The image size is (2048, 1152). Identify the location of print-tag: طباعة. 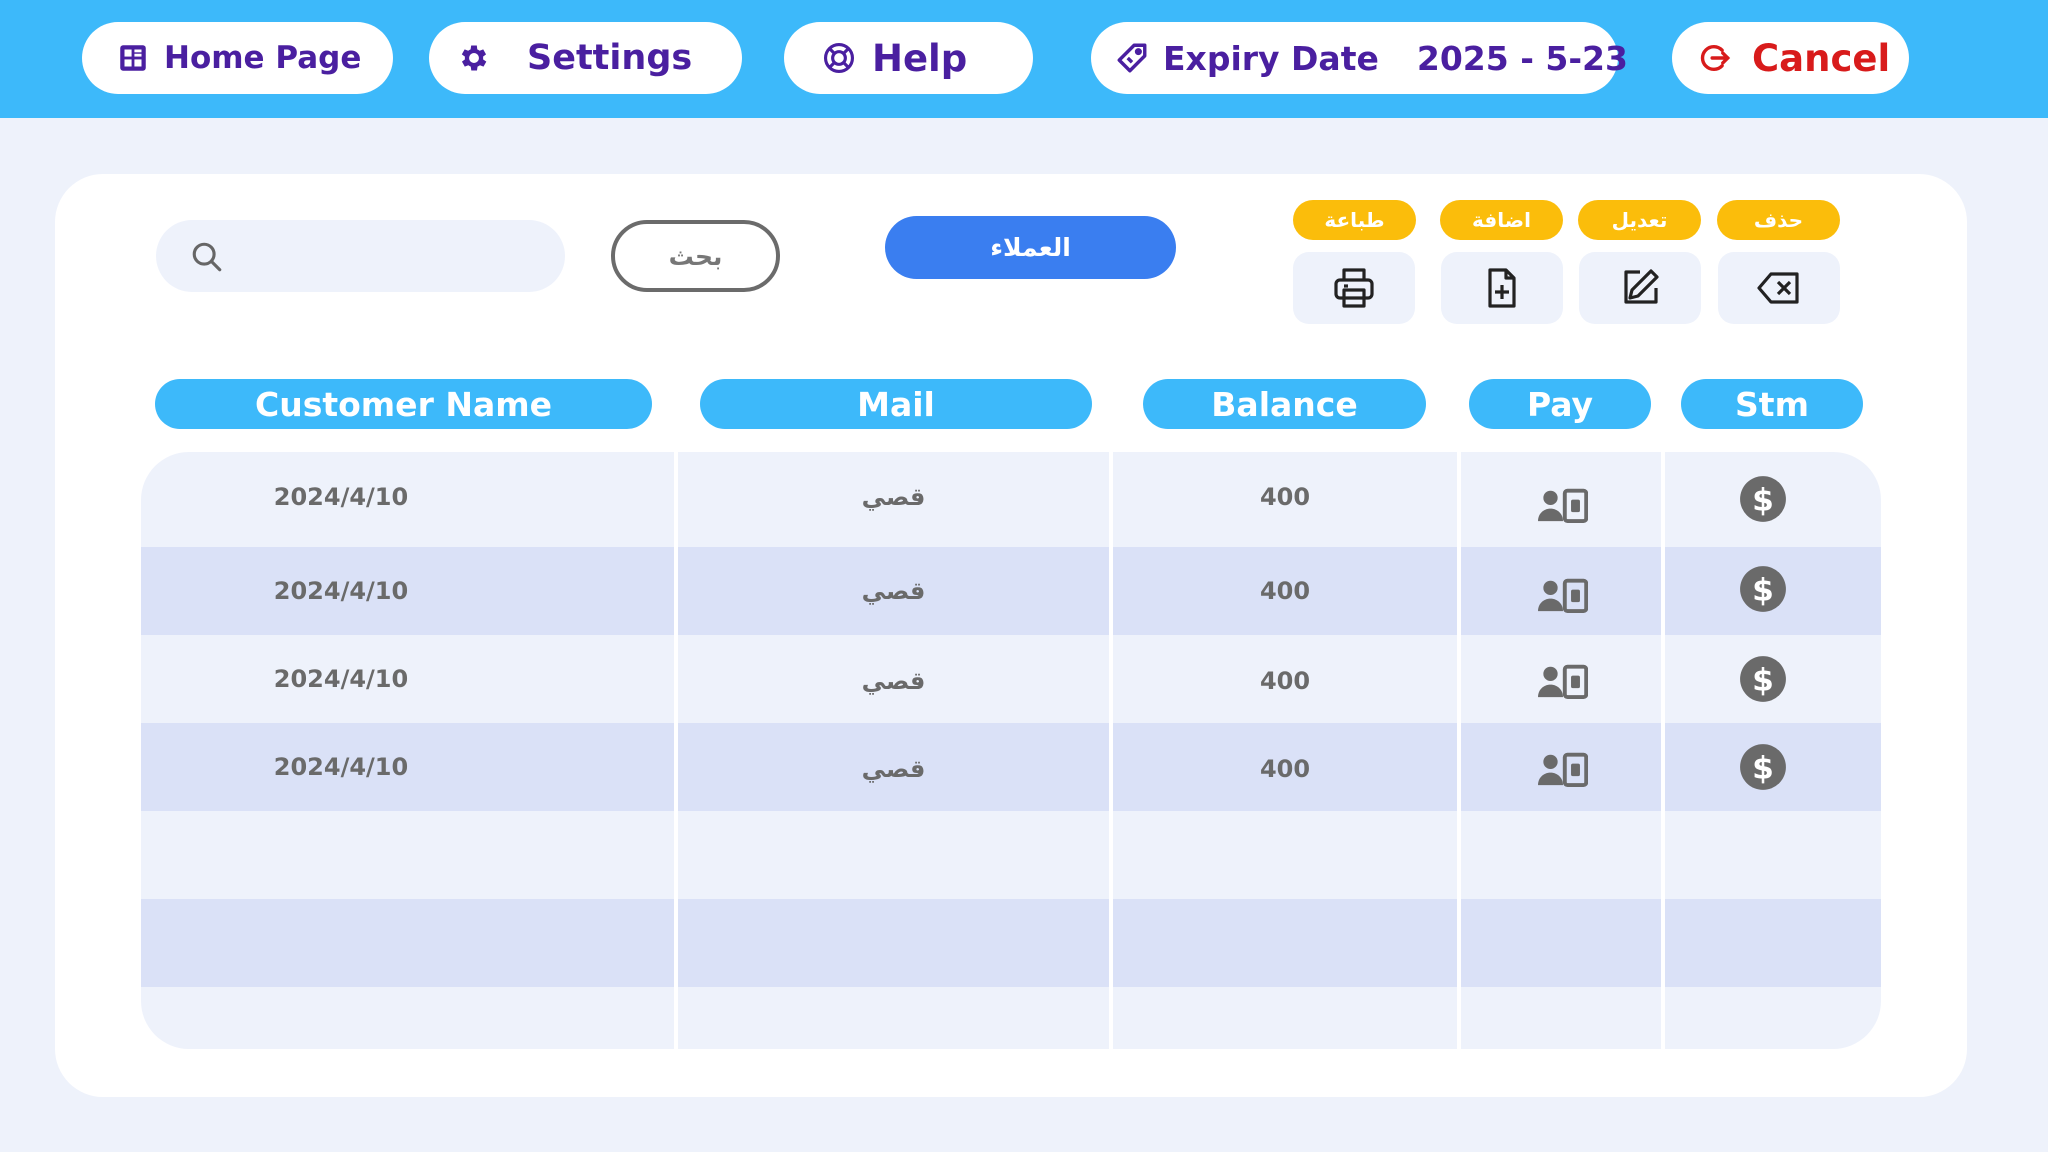
(1354, 220).